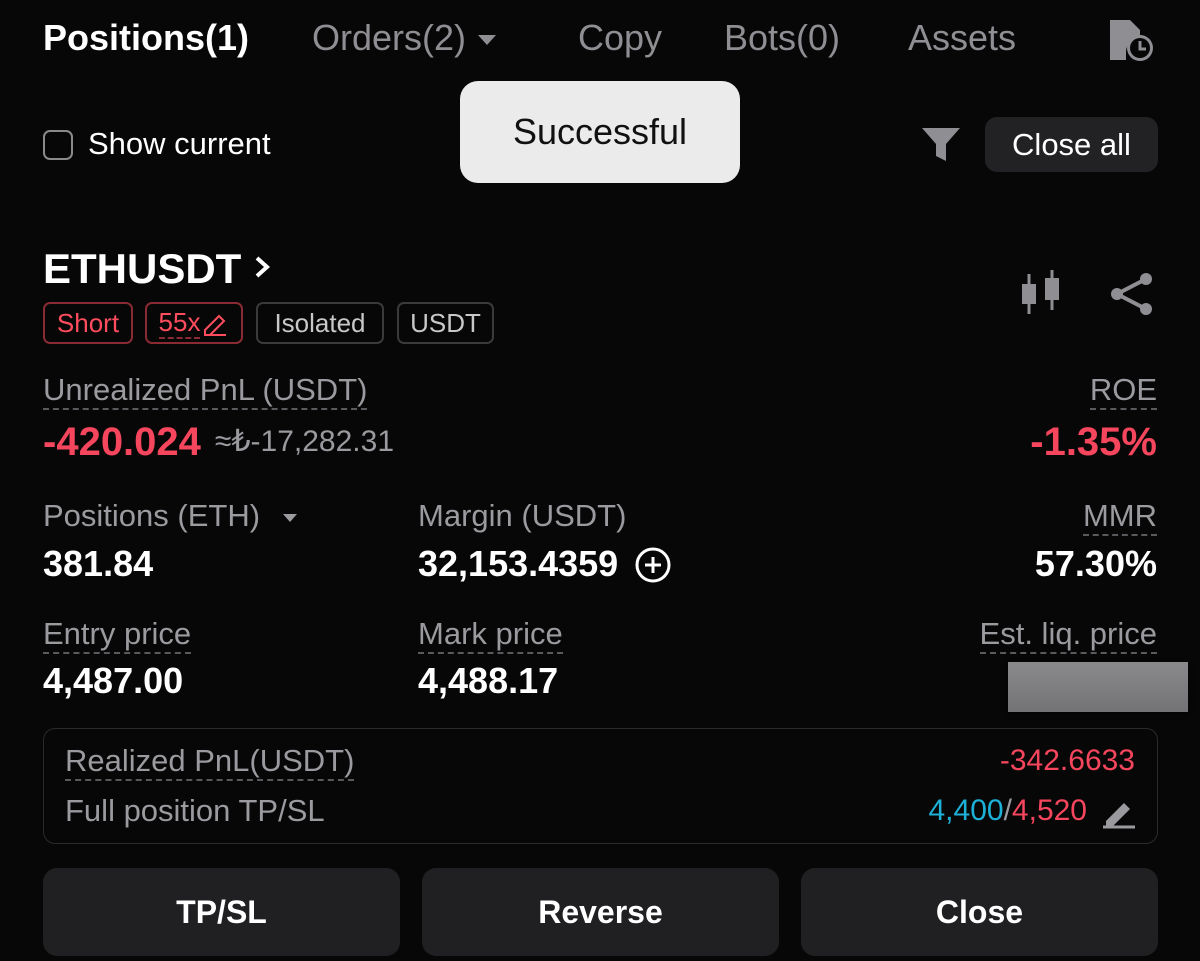  What do you see at coordinates (305, 441) in the screenshot?
I see `unrealized-pnl-converted: ≈₺-17,282.31` at bounding box center [305, 441].